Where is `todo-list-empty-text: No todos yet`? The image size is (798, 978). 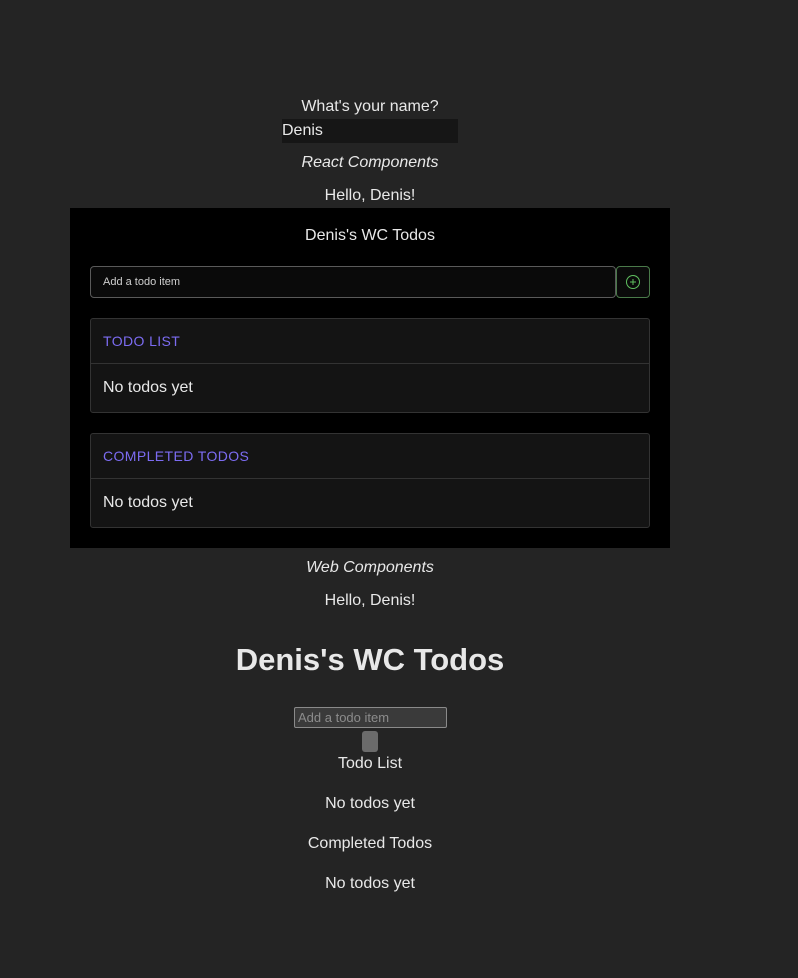 todo-list-empty-text: No todos yet is located at coordinates (148, 387).